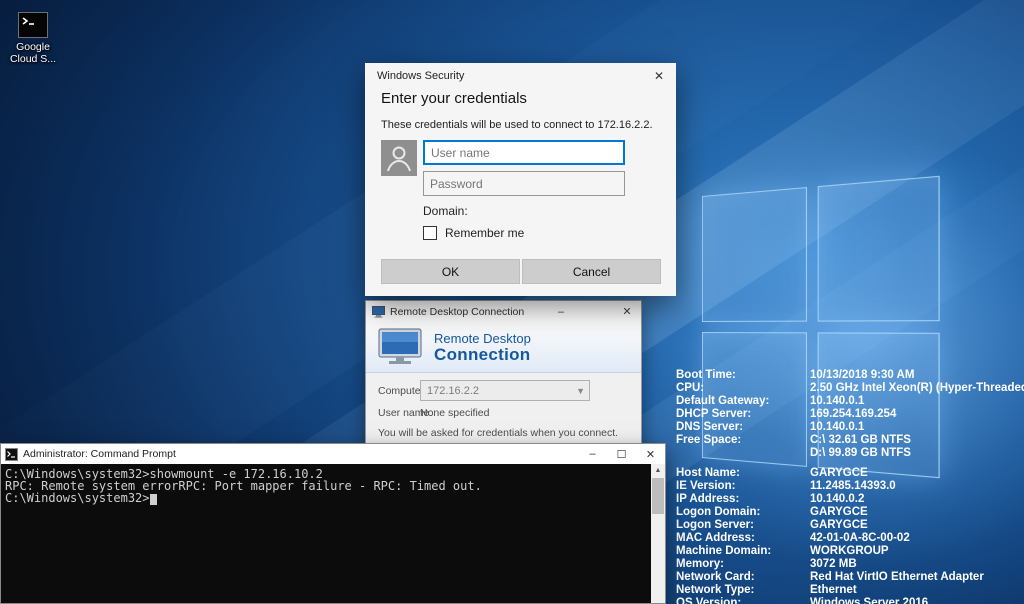 The image size is (1024, 604). I want to click on sysinfo-value: 10.140.0.2, so click(837, 499).